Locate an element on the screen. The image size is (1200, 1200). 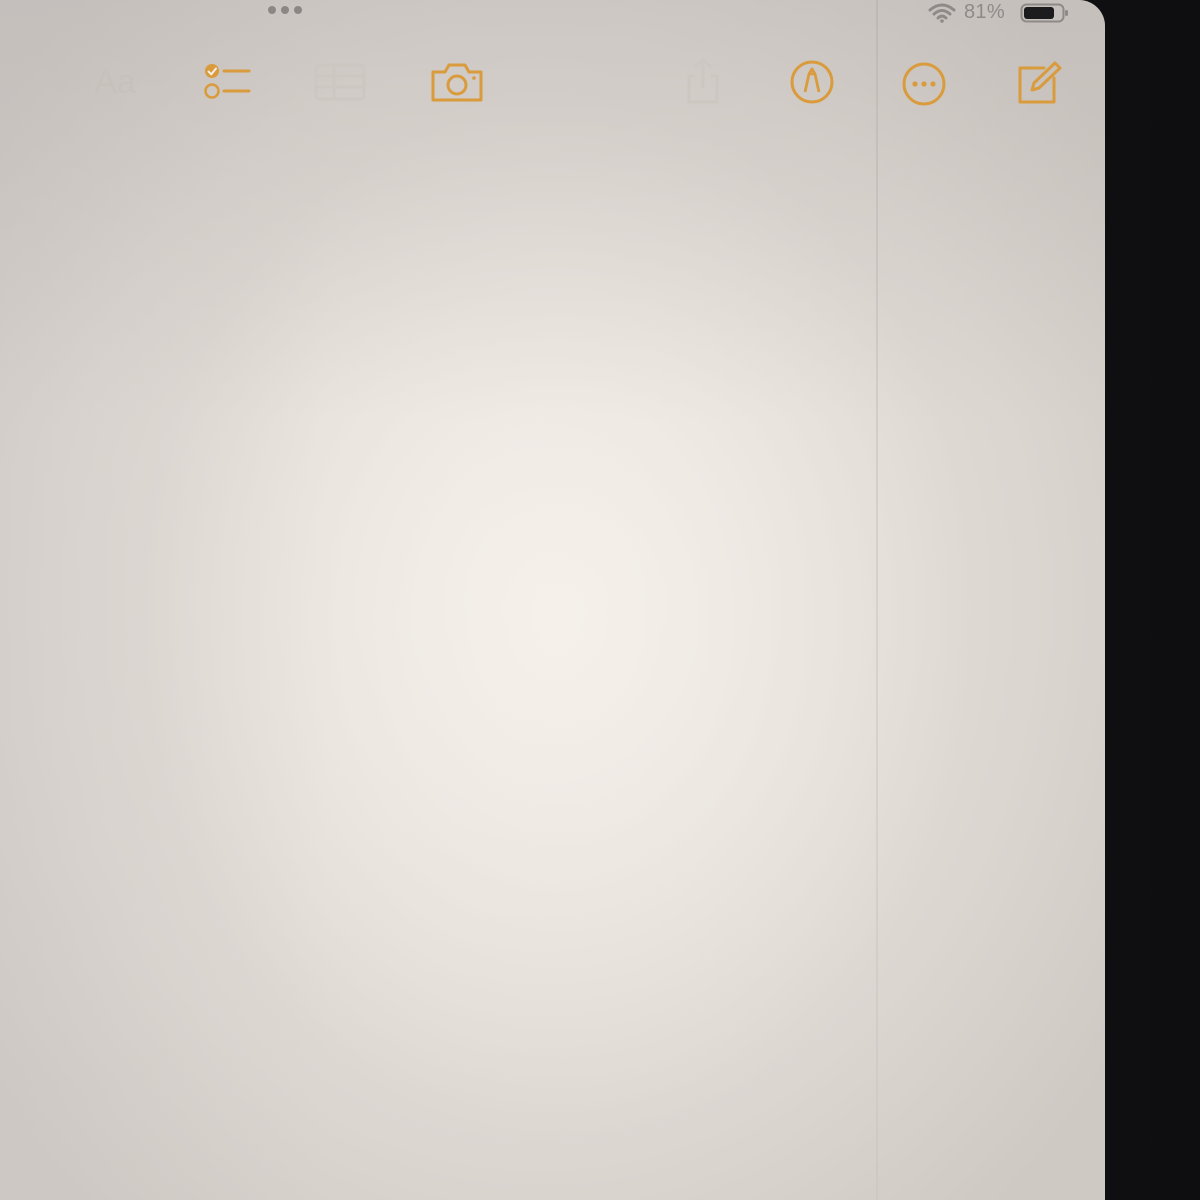
camera-icon is located at coordinates (457, 82).